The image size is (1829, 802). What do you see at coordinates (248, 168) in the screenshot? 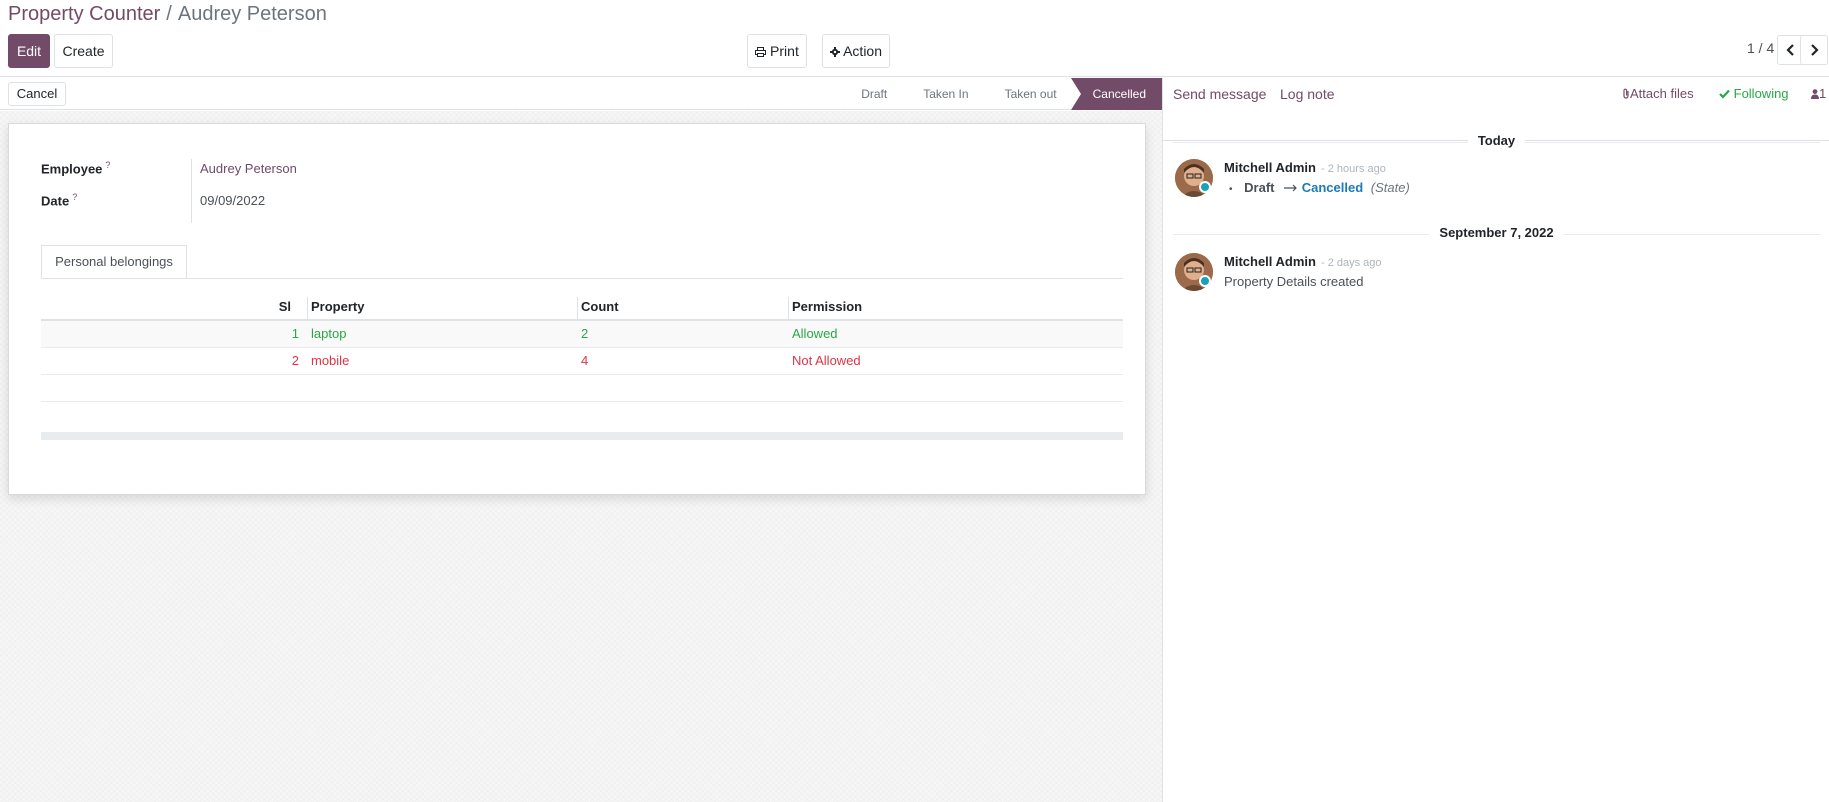
I see `employee-link: Audrey Peterson` at bounding box center [248, 168].